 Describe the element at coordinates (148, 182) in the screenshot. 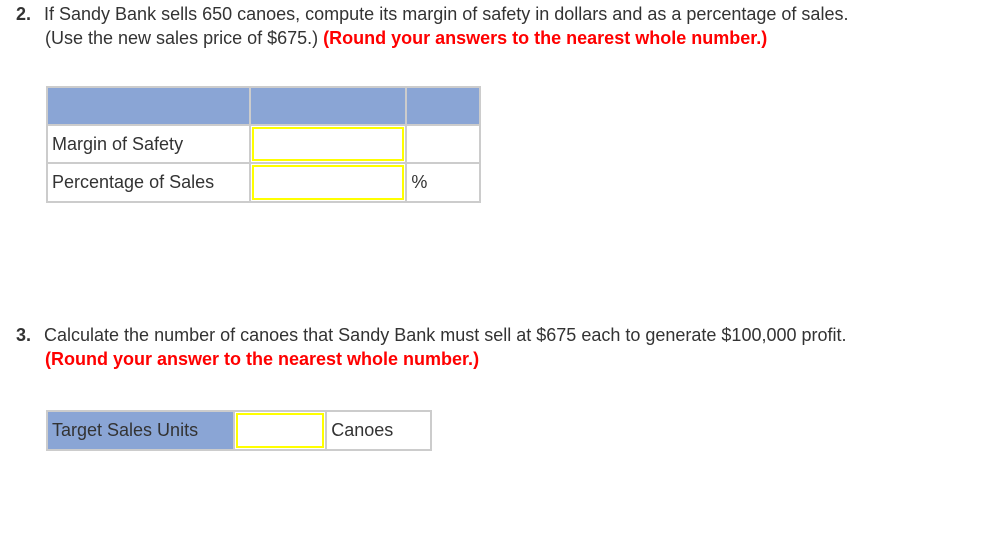

I see `row-label-percentage-of-sales: Percentage of Sales` at that location.